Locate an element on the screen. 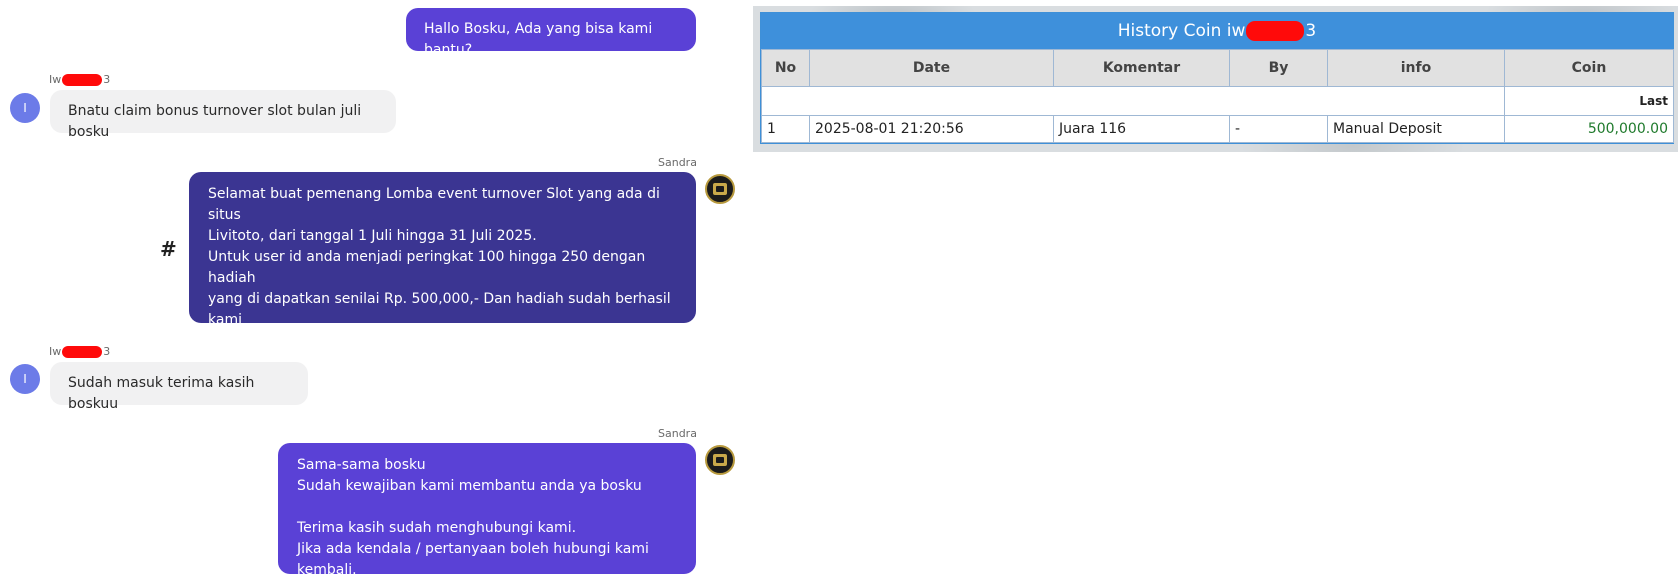  message-text: Hallo Bosku, Ada yang bisa kami bantu? is located at coordinates (540, 39).